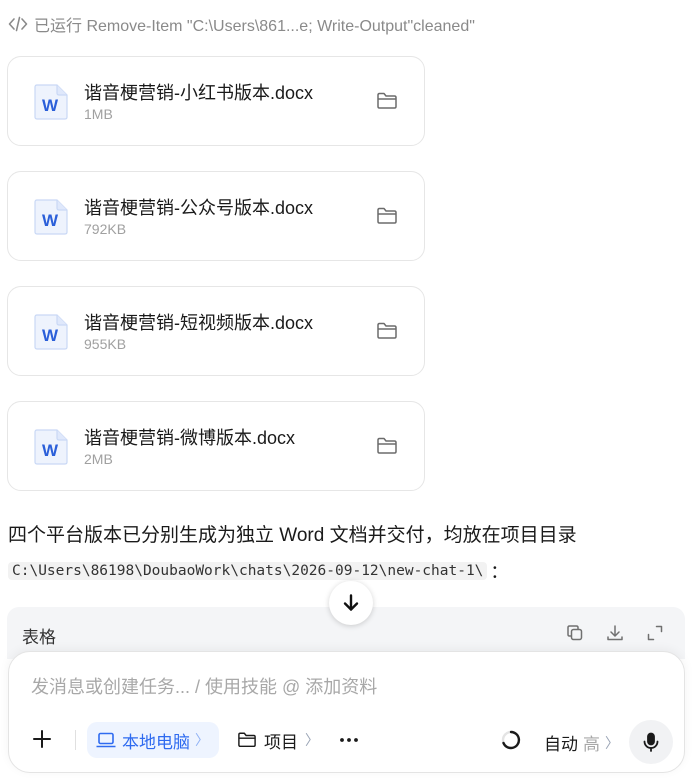 This screenshot has height=778, width=698. I want to click on file-card: W 谐音梗营销-短视频版本.docx 955KB, so click(216, 331).